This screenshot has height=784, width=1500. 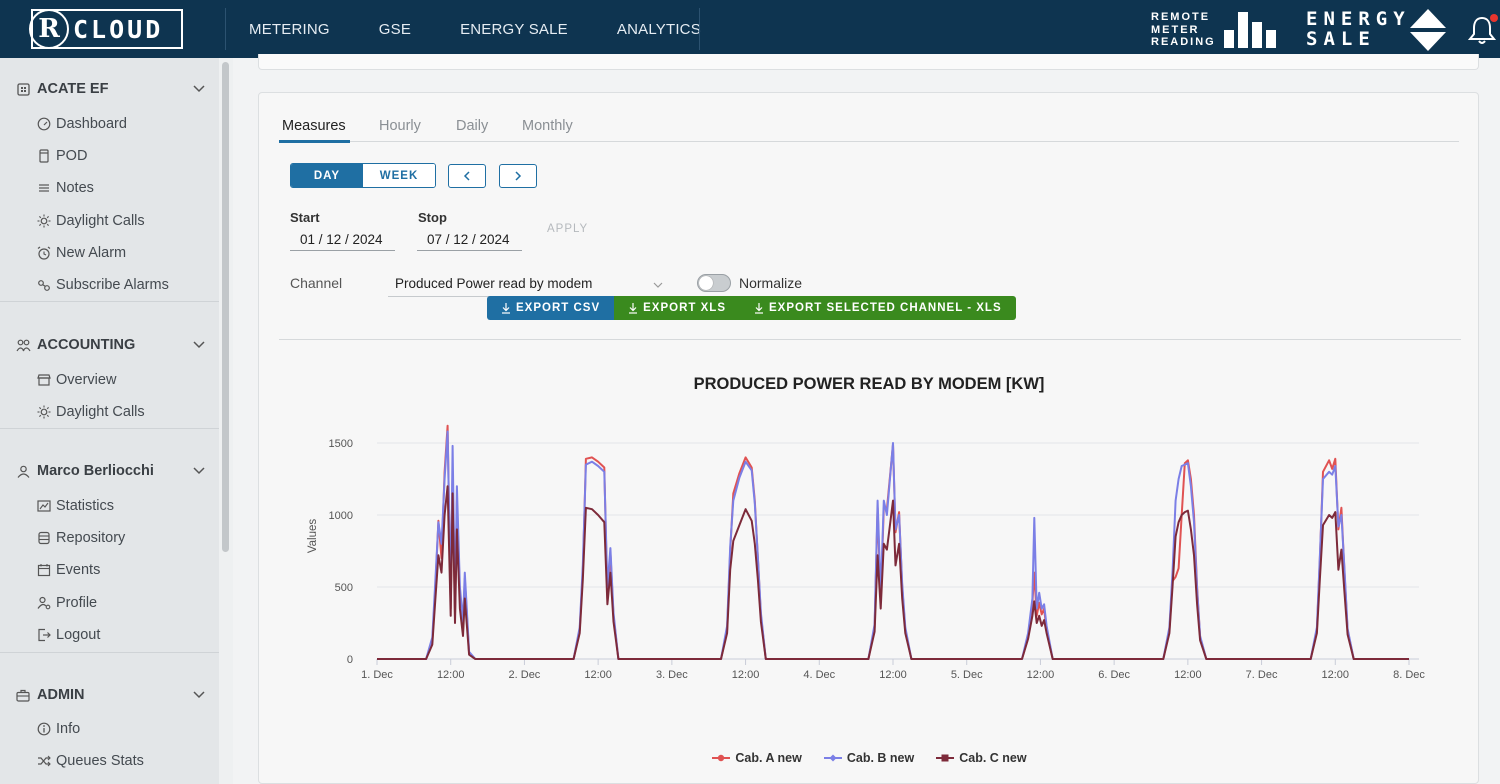 What do you see at coordinates (684, 308) in the screenshot?
I see `export-xls-label: EXPORT XLS` at bounding box center [684, 308].